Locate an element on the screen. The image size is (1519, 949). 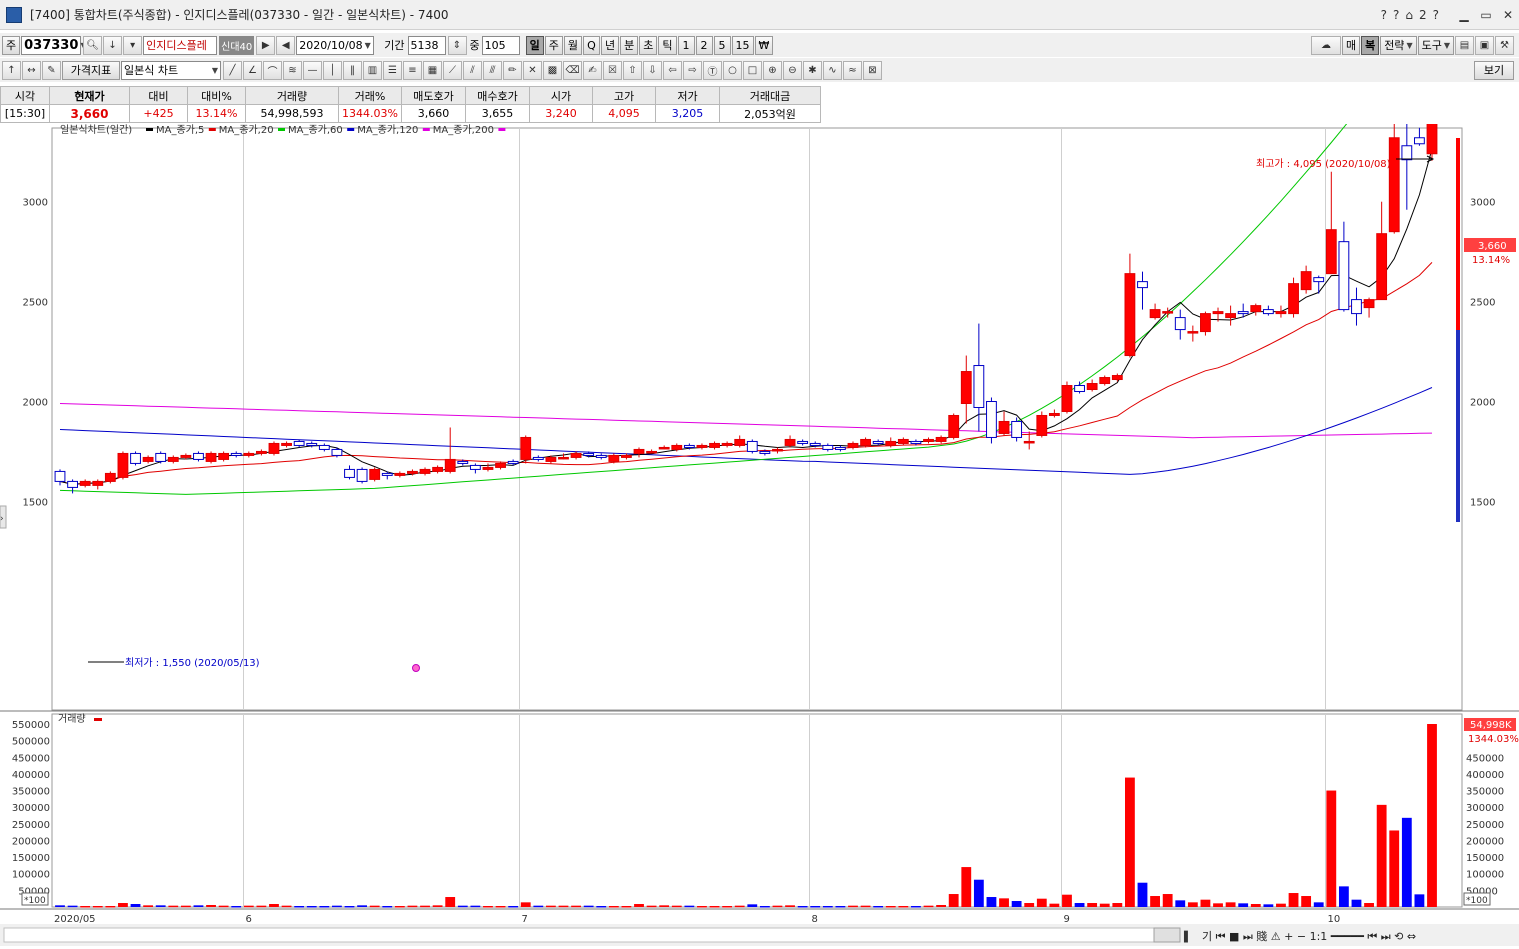
link-icon: ? is located at coordinates (1384, 15).